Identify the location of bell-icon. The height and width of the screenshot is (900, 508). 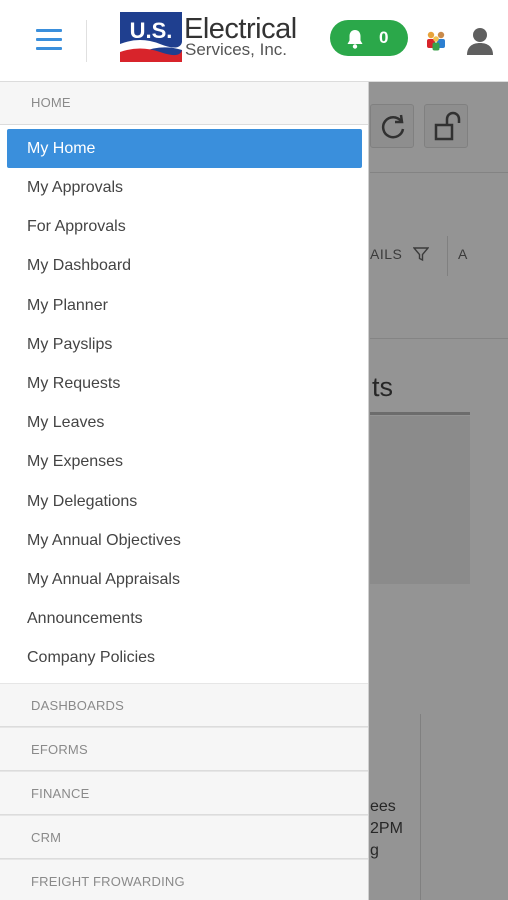
(355, 39).